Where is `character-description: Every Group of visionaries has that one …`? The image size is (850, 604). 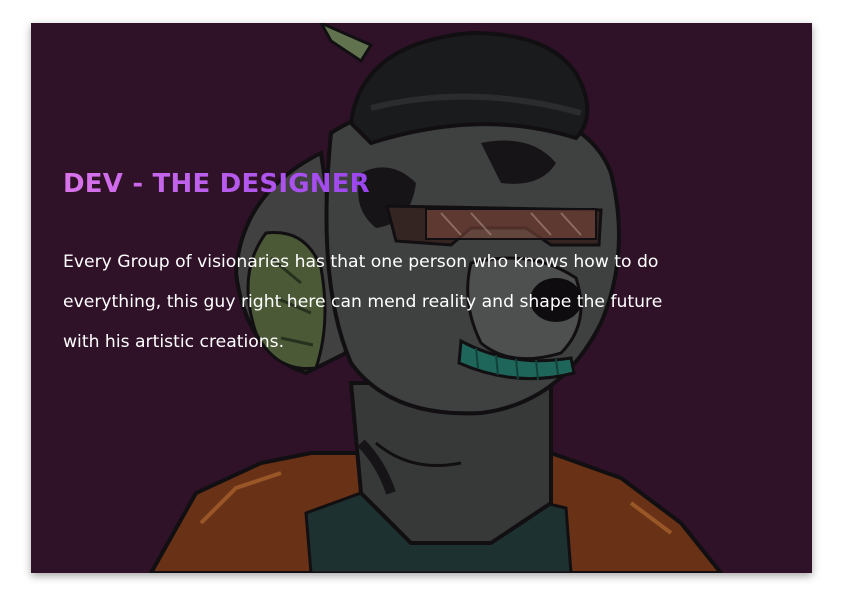
character-description: Every Group of visionaries has that one … is located at coordinates (363, 302).